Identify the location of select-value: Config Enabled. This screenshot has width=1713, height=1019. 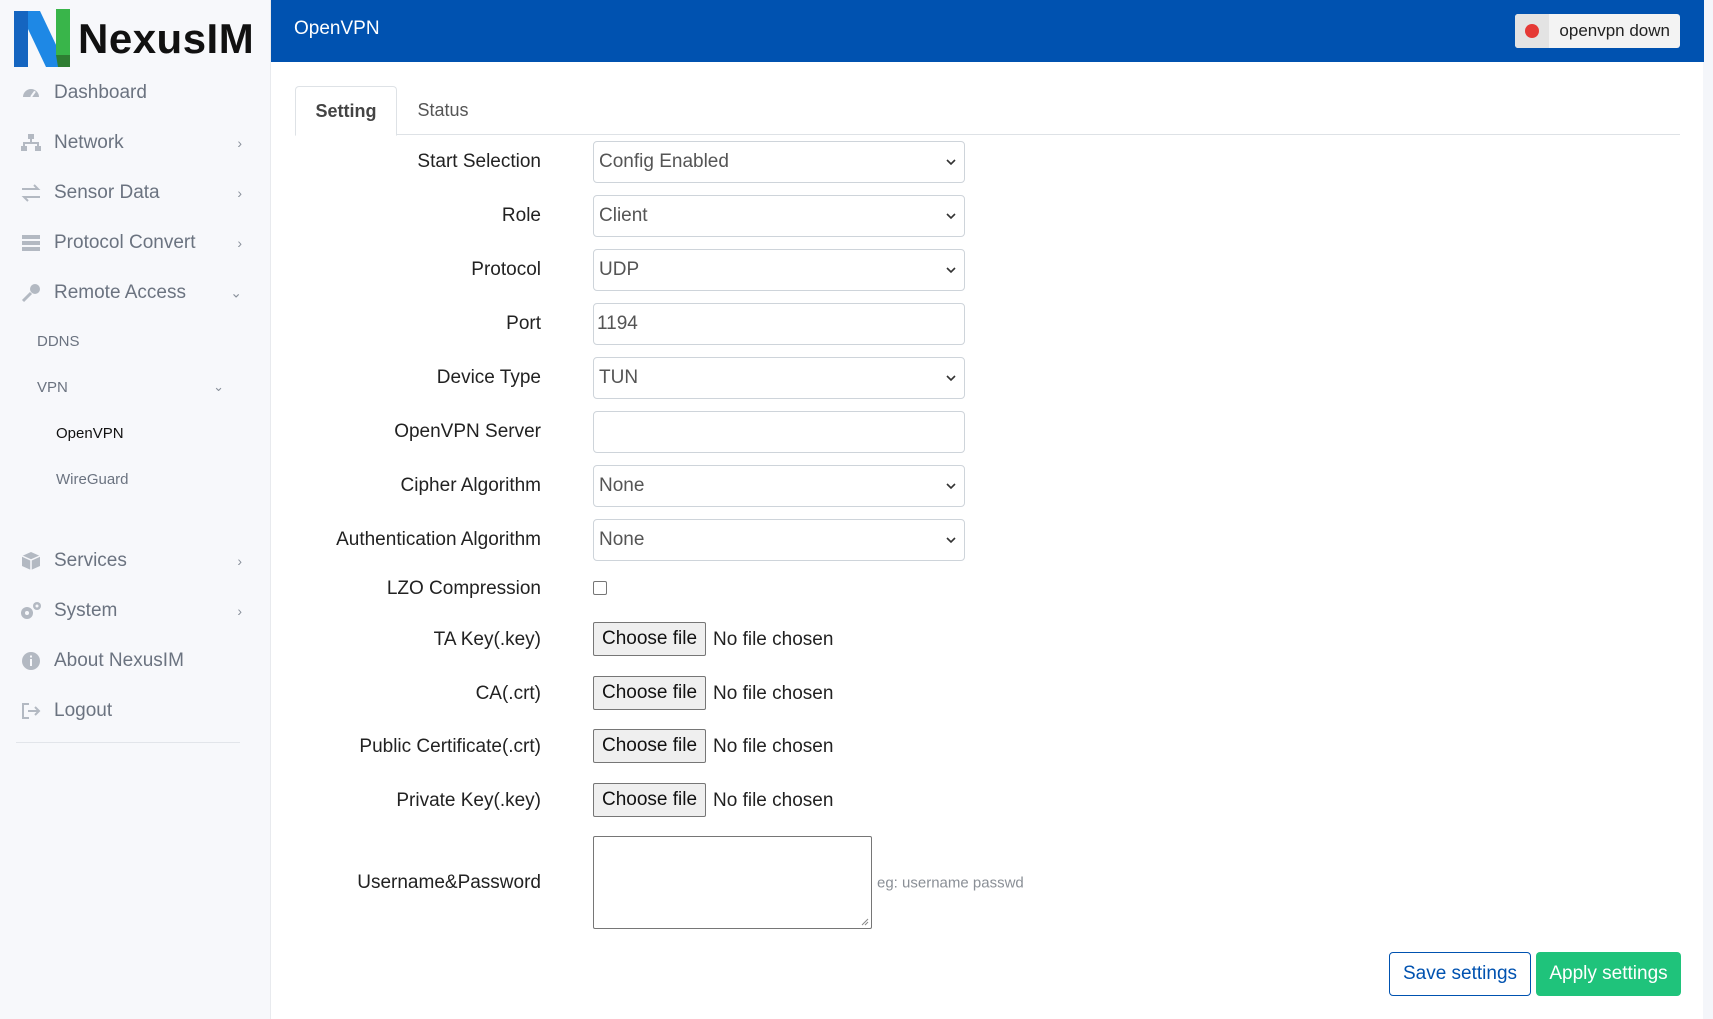
(664, 161).